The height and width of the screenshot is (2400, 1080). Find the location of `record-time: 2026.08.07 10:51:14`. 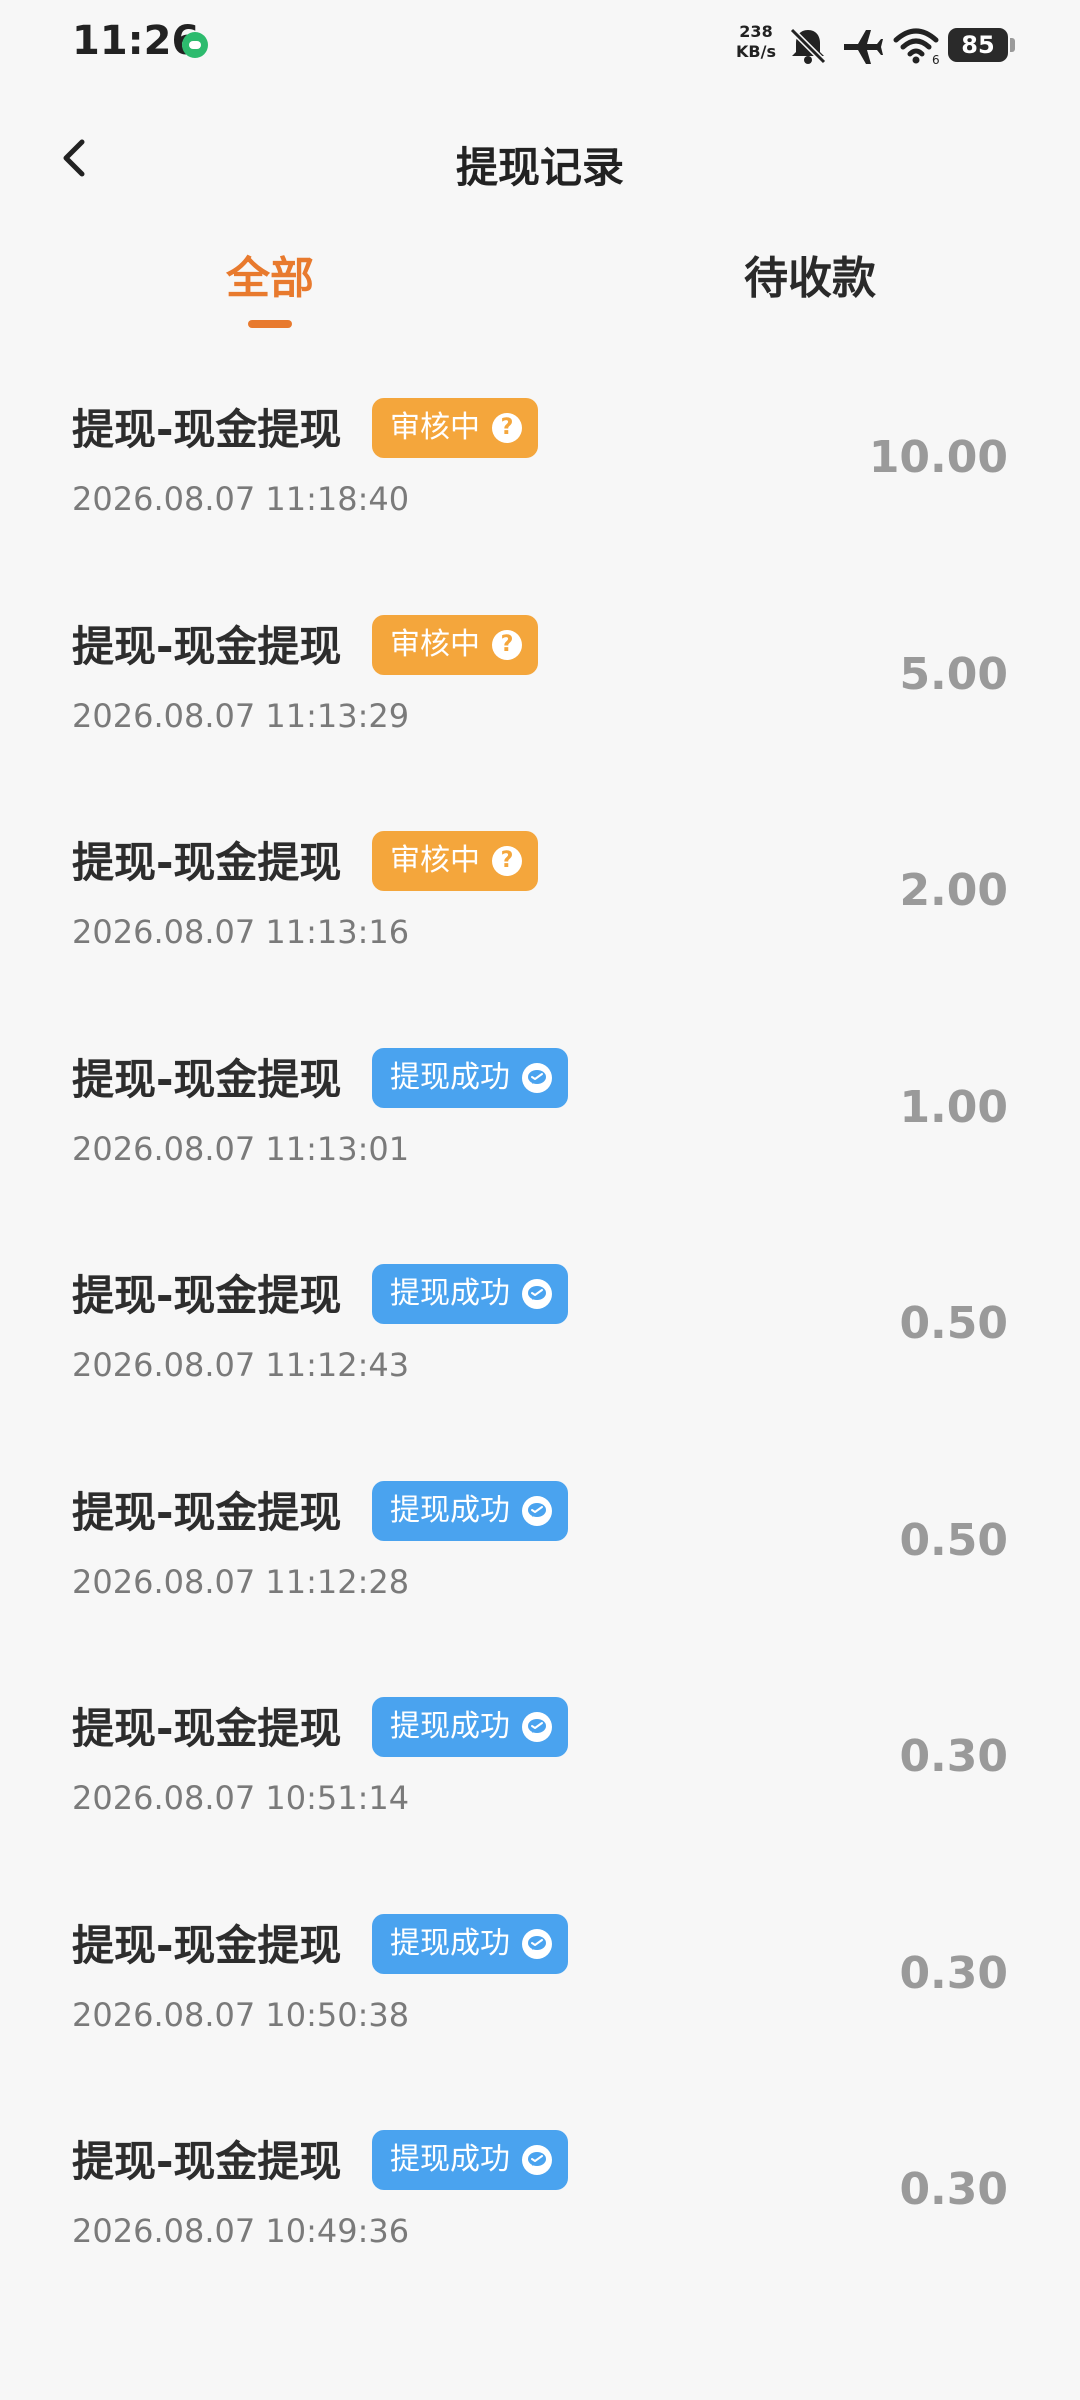

record-time: 2026.08.07 10:51:14 is located at coordinates (241, 1798).